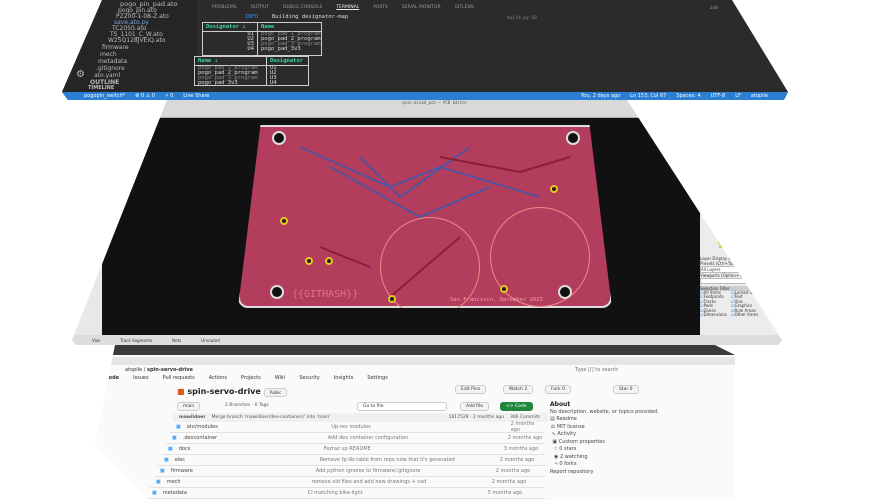 The height and width of the screenshot is (500, 888). Describe the element at coordinates (742, 221) in the screenshot. I see `layer-row: User.3` at that location.